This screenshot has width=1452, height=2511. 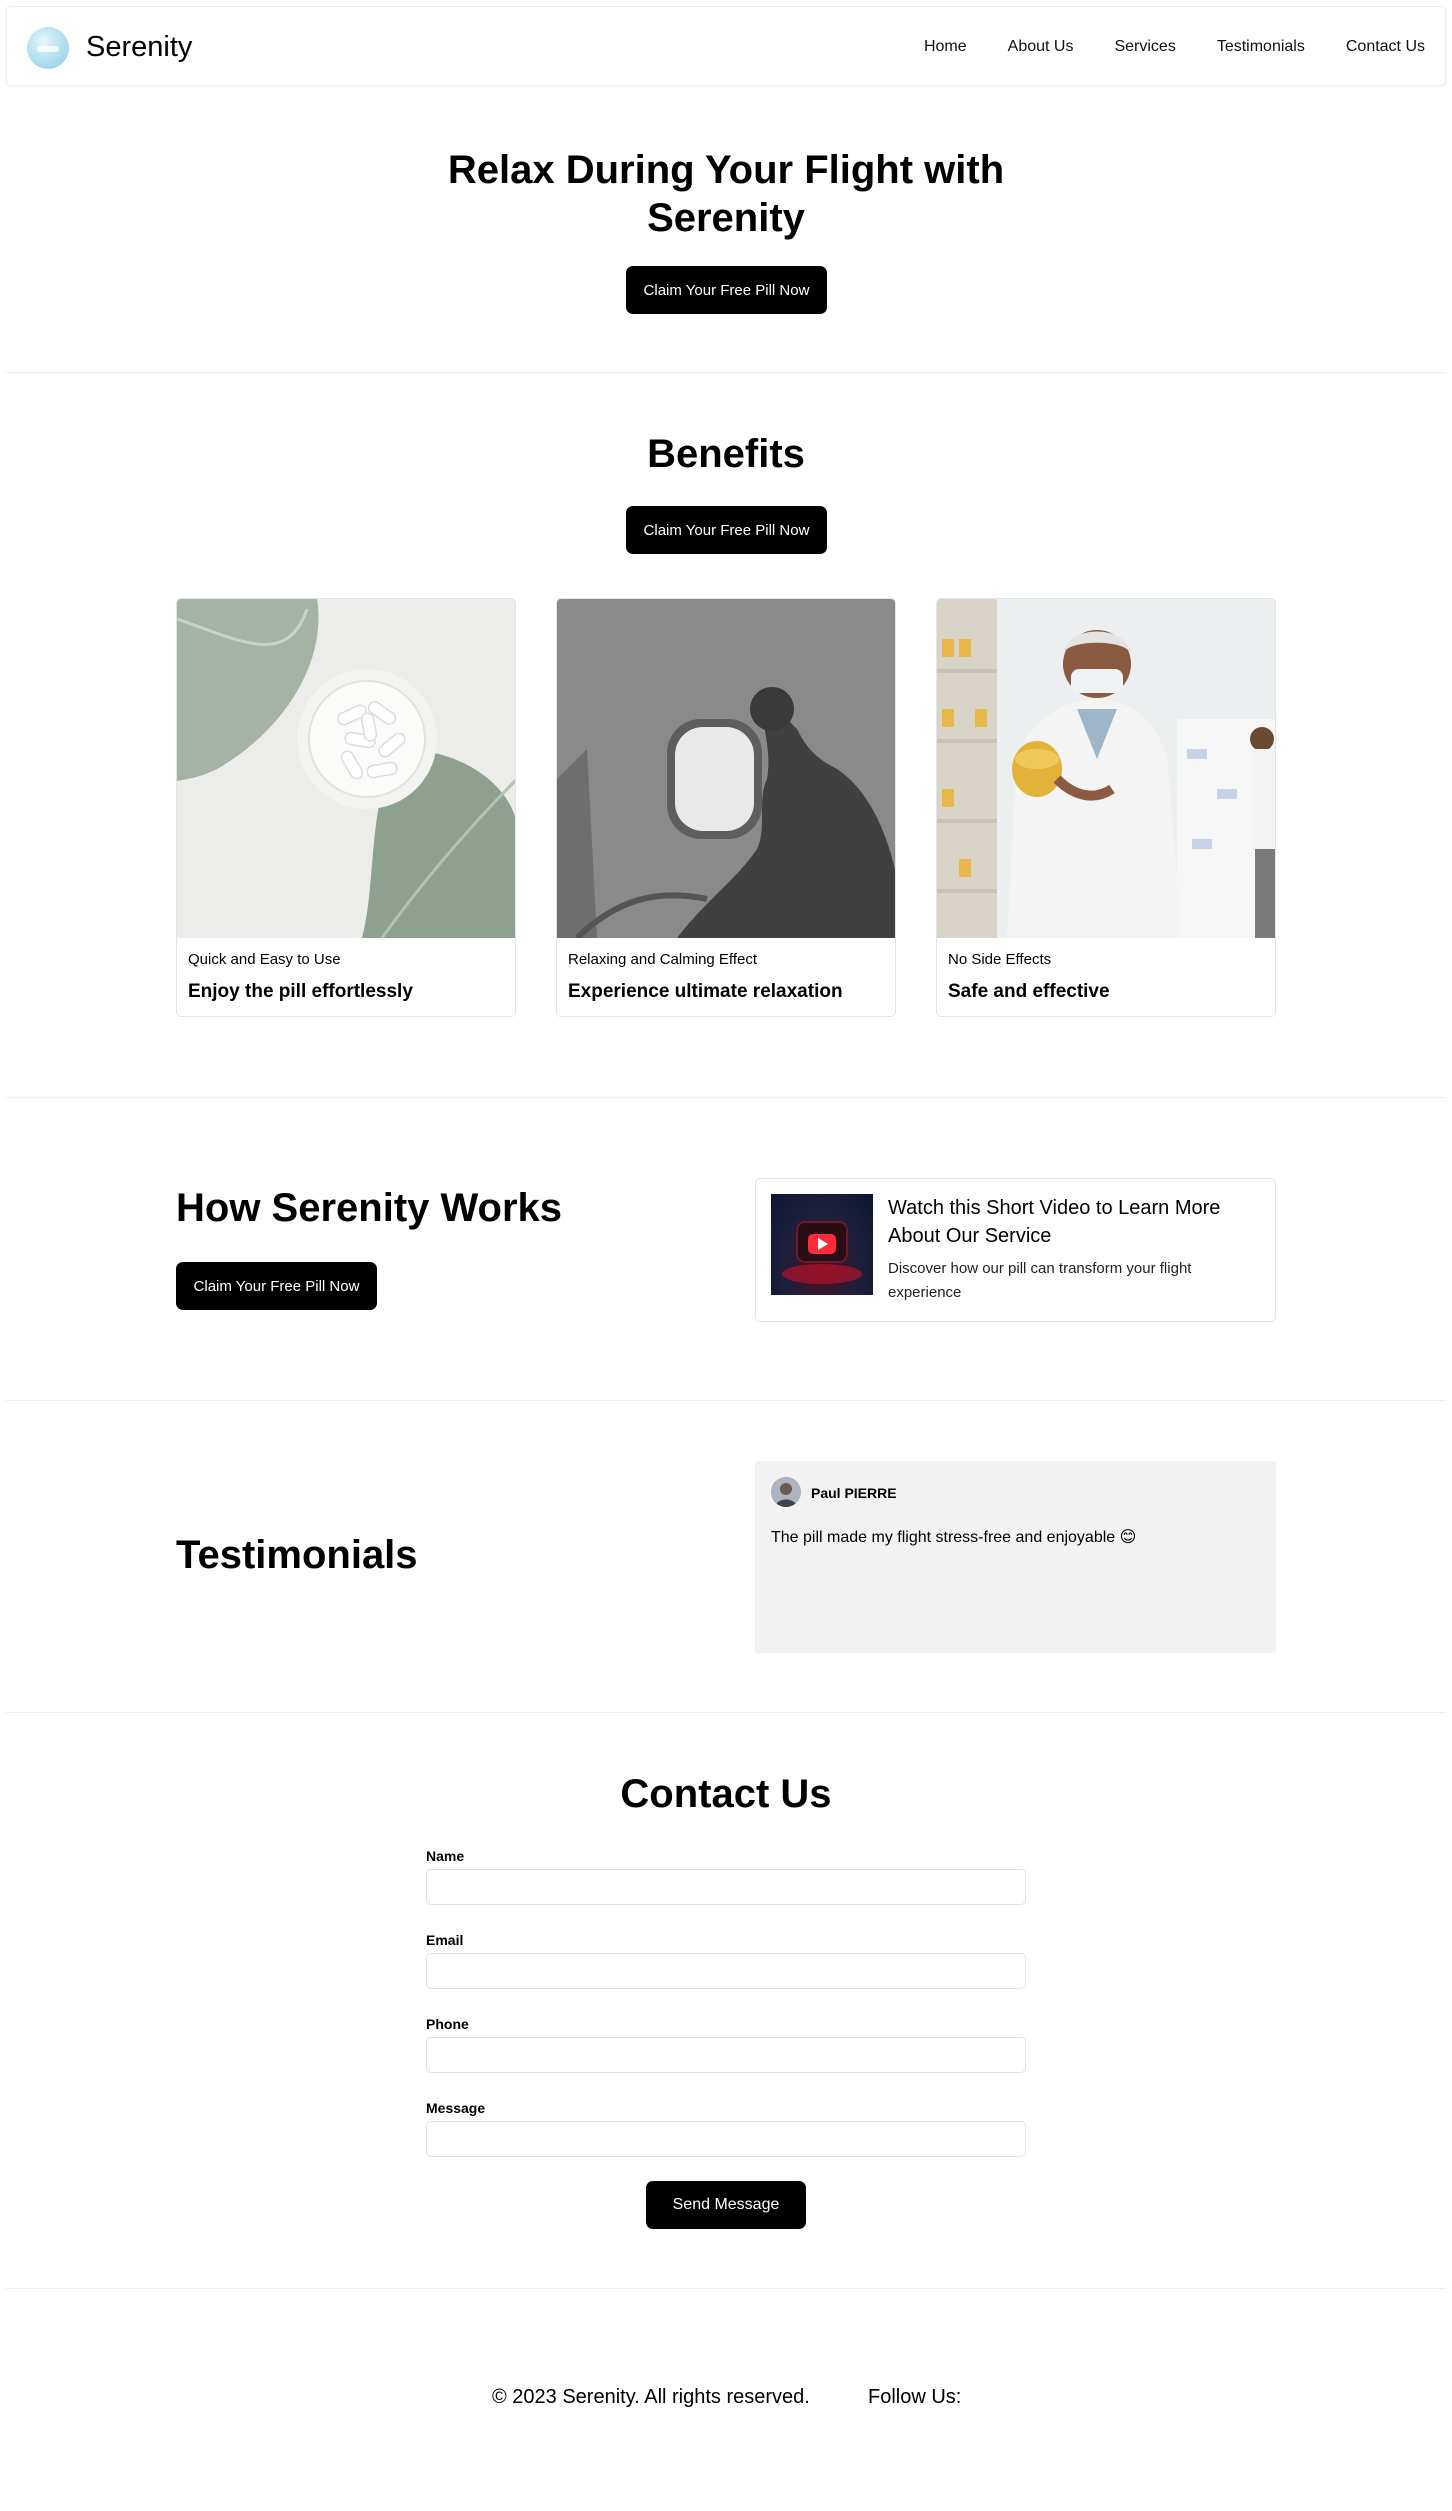 I want to click on phone-field, so click(x=726, y=2055).